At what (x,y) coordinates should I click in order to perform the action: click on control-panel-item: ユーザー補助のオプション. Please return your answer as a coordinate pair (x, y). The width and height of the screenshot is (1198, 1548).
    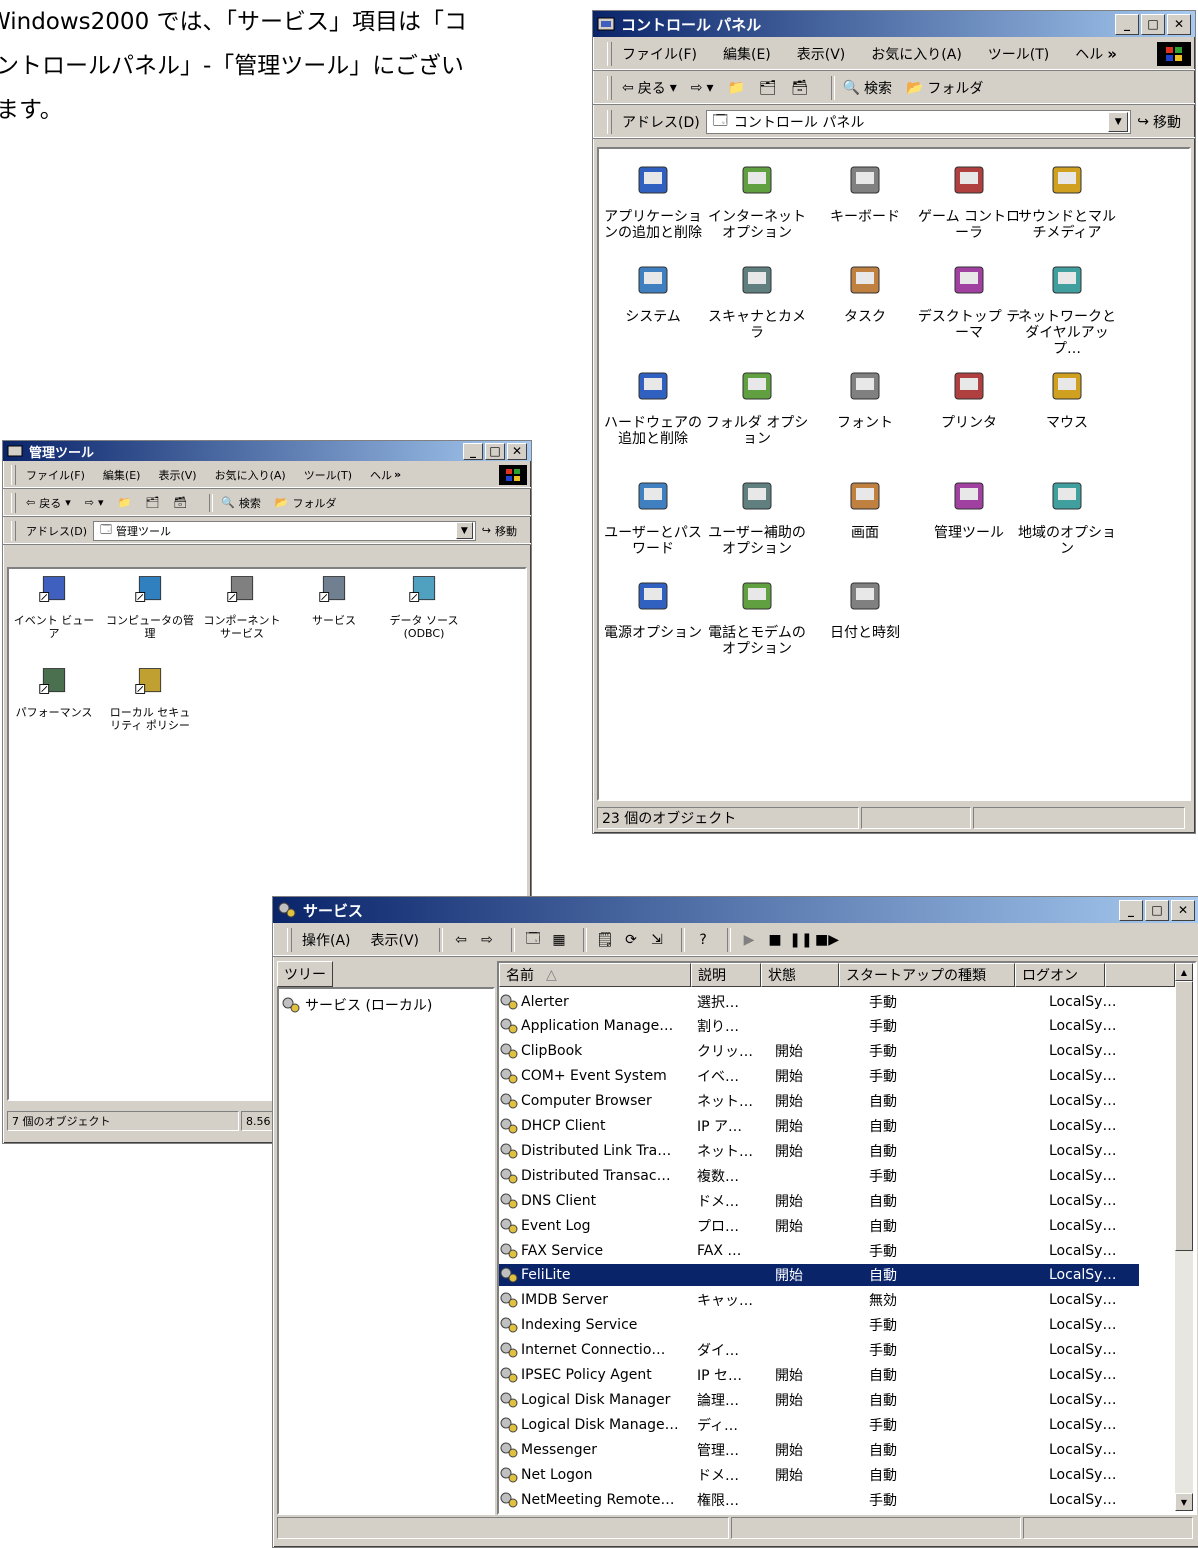
    Looking at the image, I should click on (757, 518).